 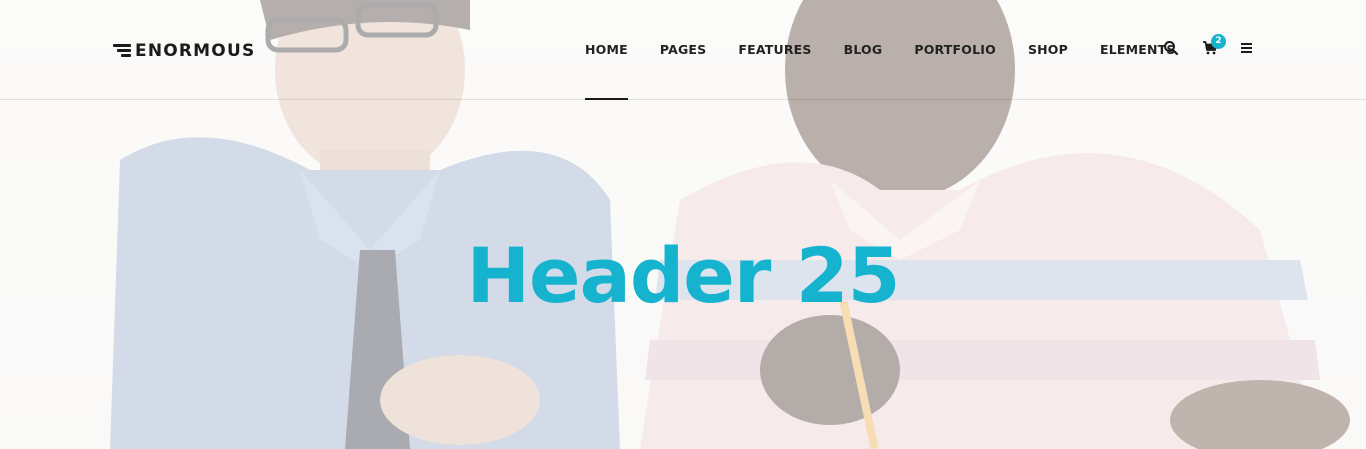 I want to click on nav-item-shop: SHOP, so click(x=1048, y=50).